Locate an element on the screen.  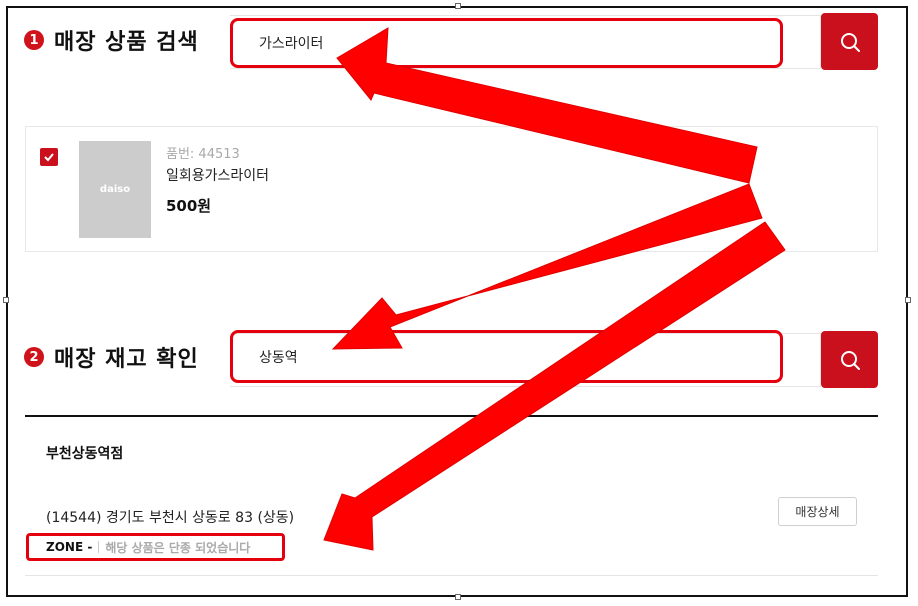
zone-separator is located at coordinates (99, 547).